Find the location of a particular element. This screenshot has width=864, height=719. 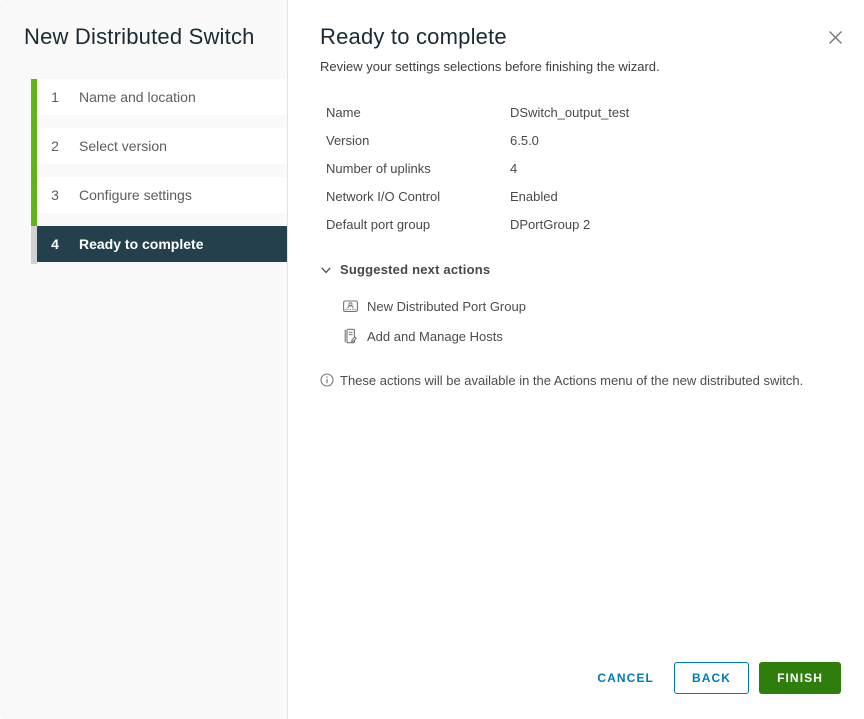

step-number: 3 is located at coordinates (55, 195).